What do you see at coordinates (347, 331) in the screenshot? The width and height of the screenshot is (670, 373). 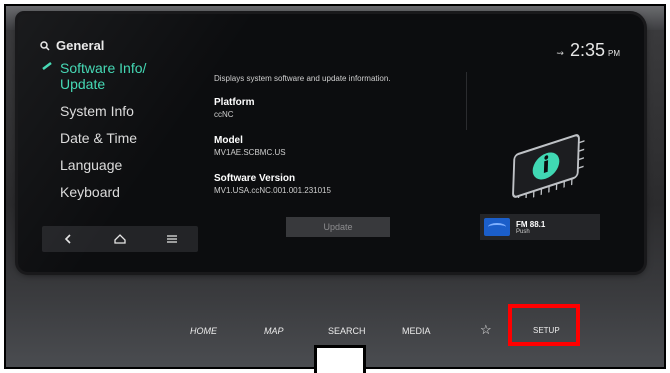 I see `hw-search-button: SEARCH` at bounding box center [347, 331].